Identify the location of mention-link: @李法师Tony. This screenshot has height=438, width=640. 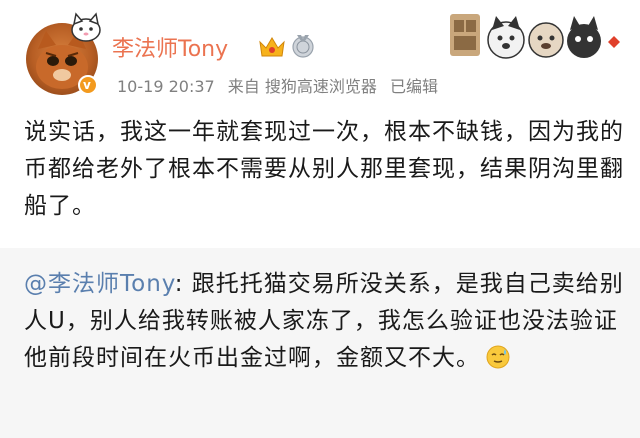
(99, 284).